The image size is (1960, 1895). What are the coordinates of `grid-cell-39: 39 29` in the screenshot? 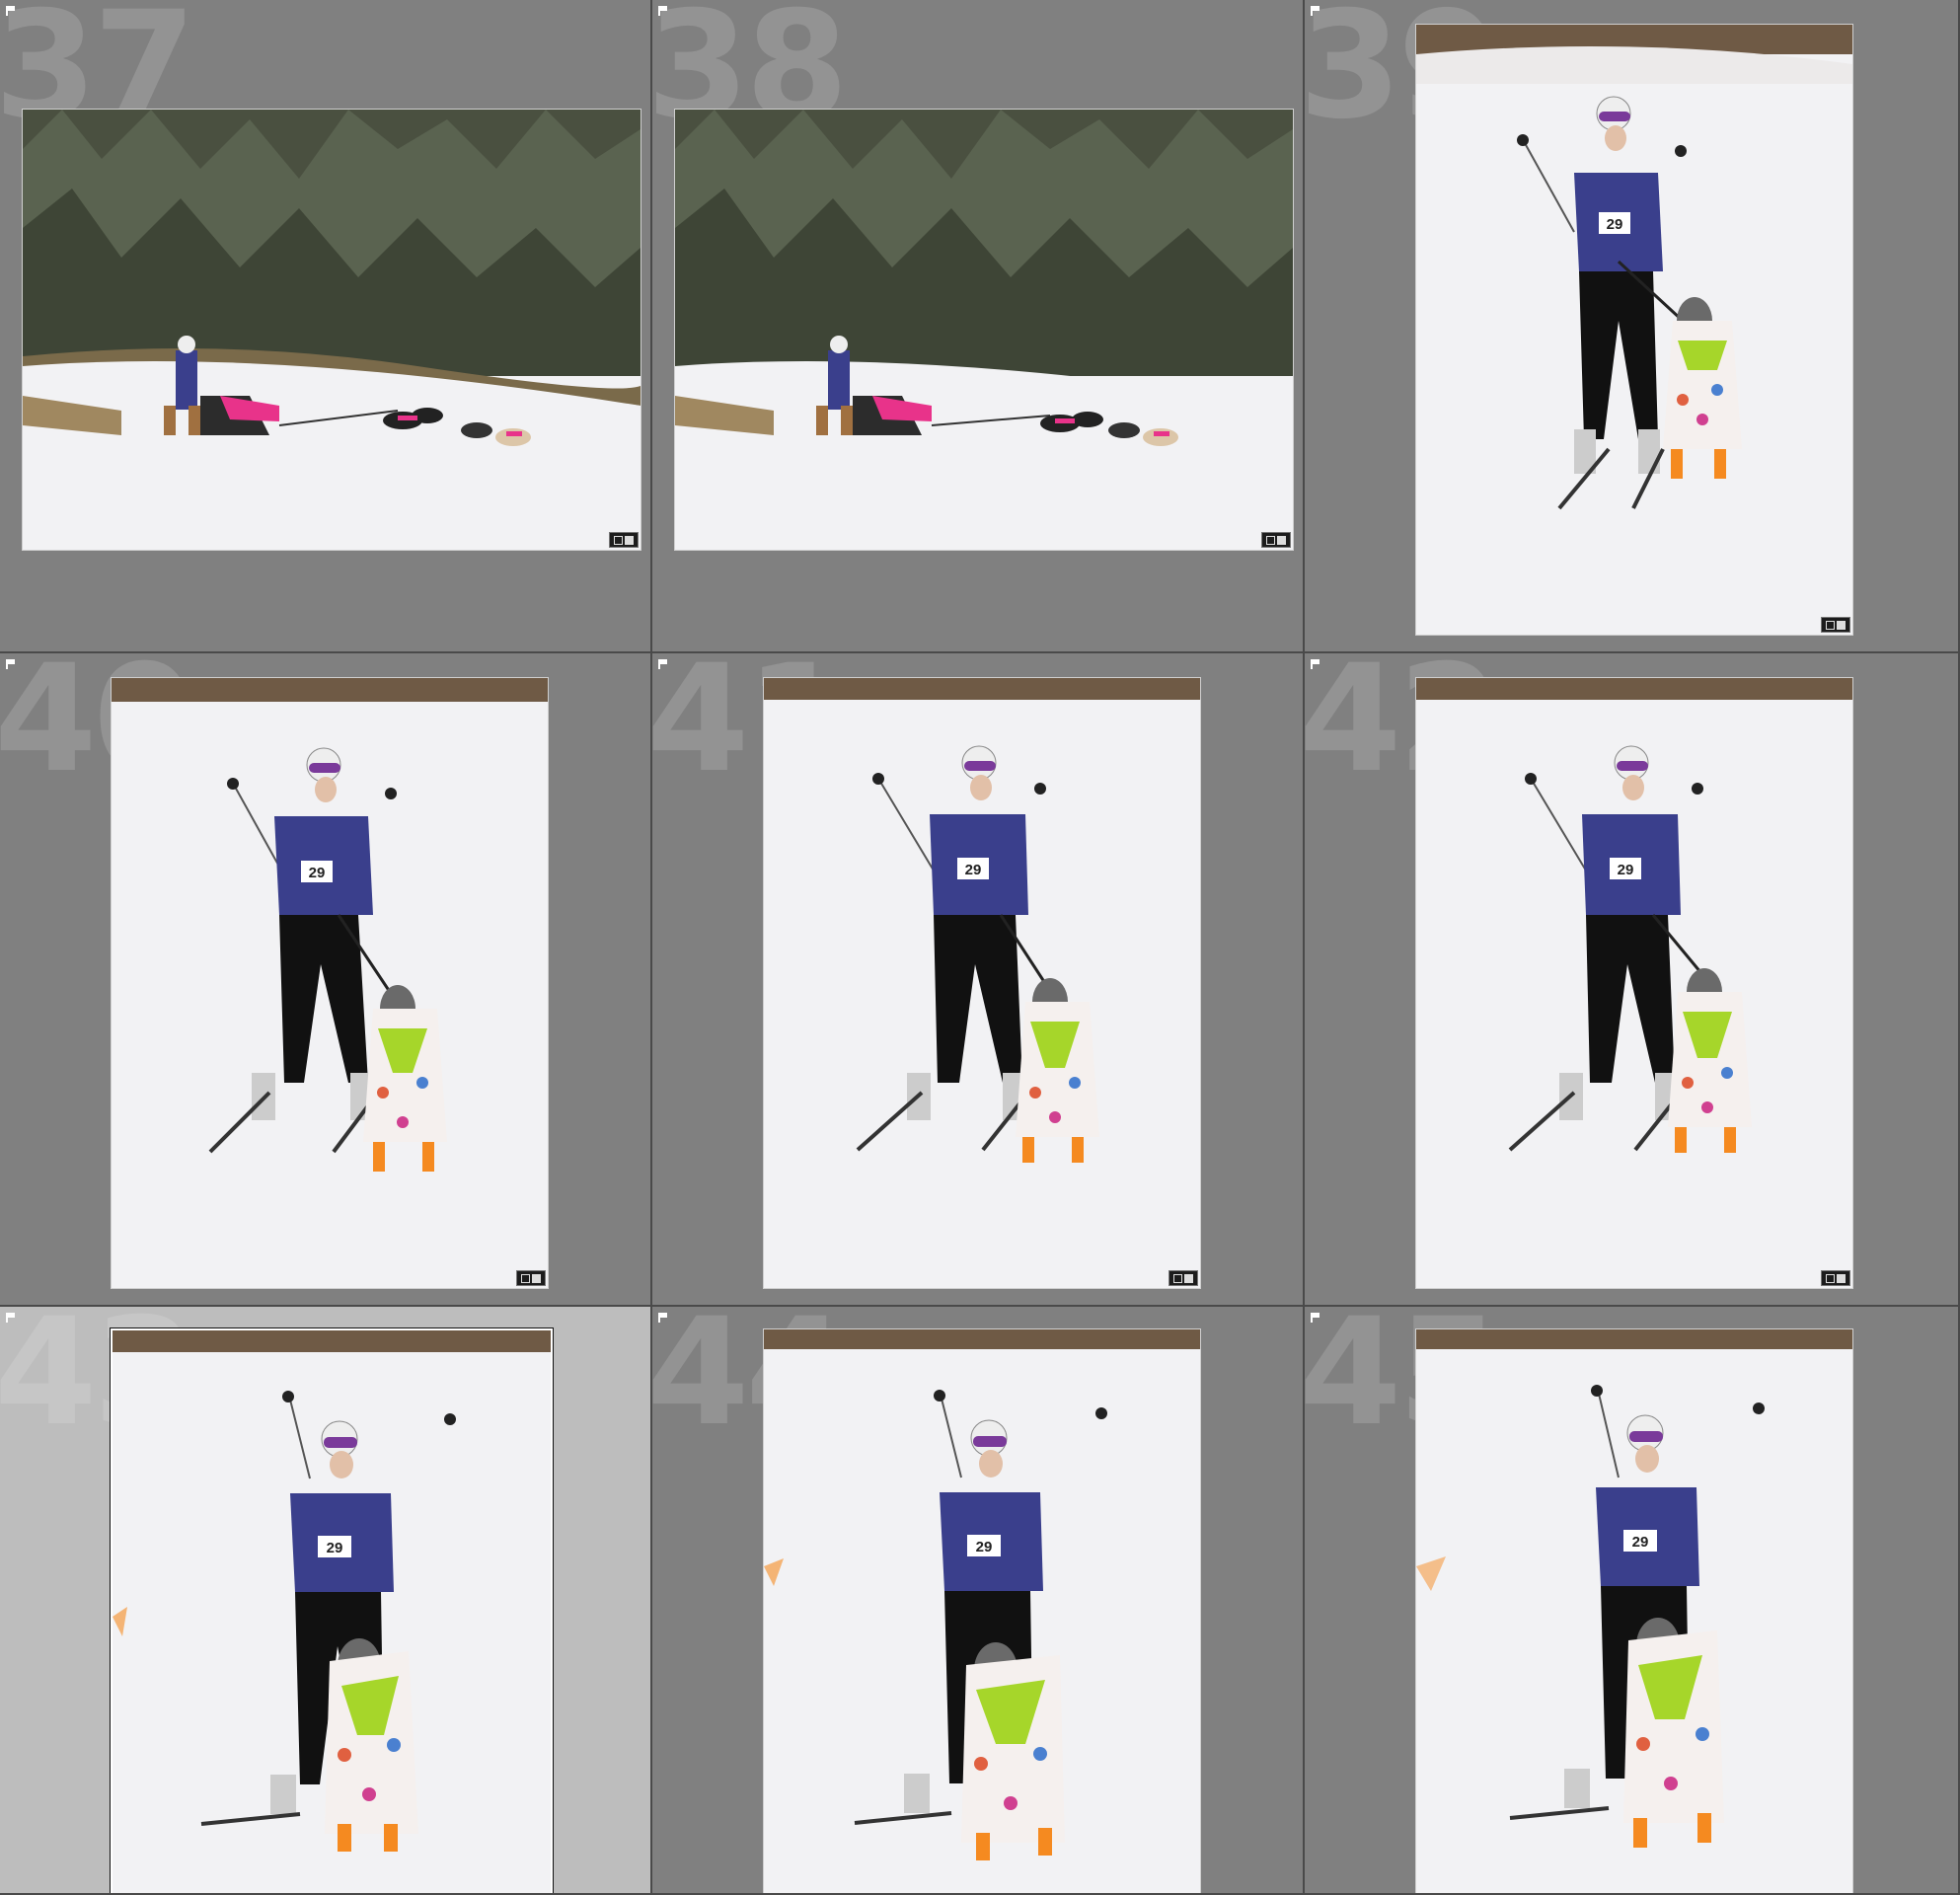 It's located at (1632, 326).